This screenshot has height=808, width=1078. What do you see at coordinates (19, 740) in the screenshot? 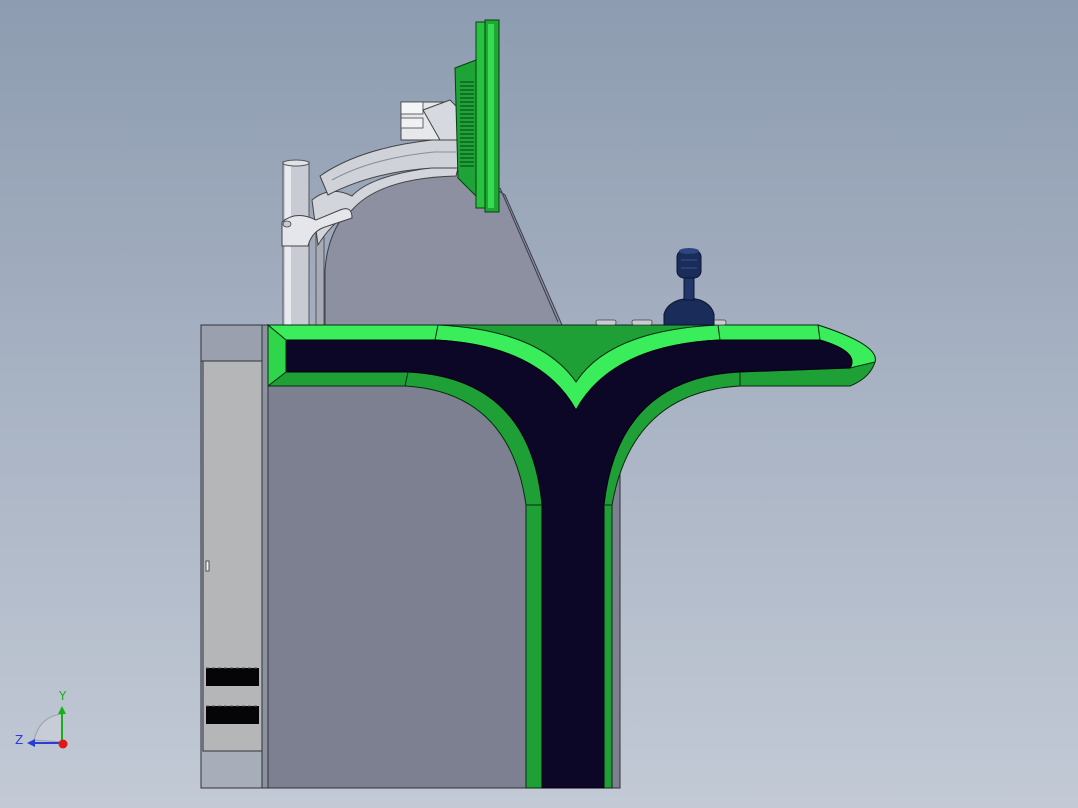
I see `z-axis-label: Z` at bounding box center [19, 740].